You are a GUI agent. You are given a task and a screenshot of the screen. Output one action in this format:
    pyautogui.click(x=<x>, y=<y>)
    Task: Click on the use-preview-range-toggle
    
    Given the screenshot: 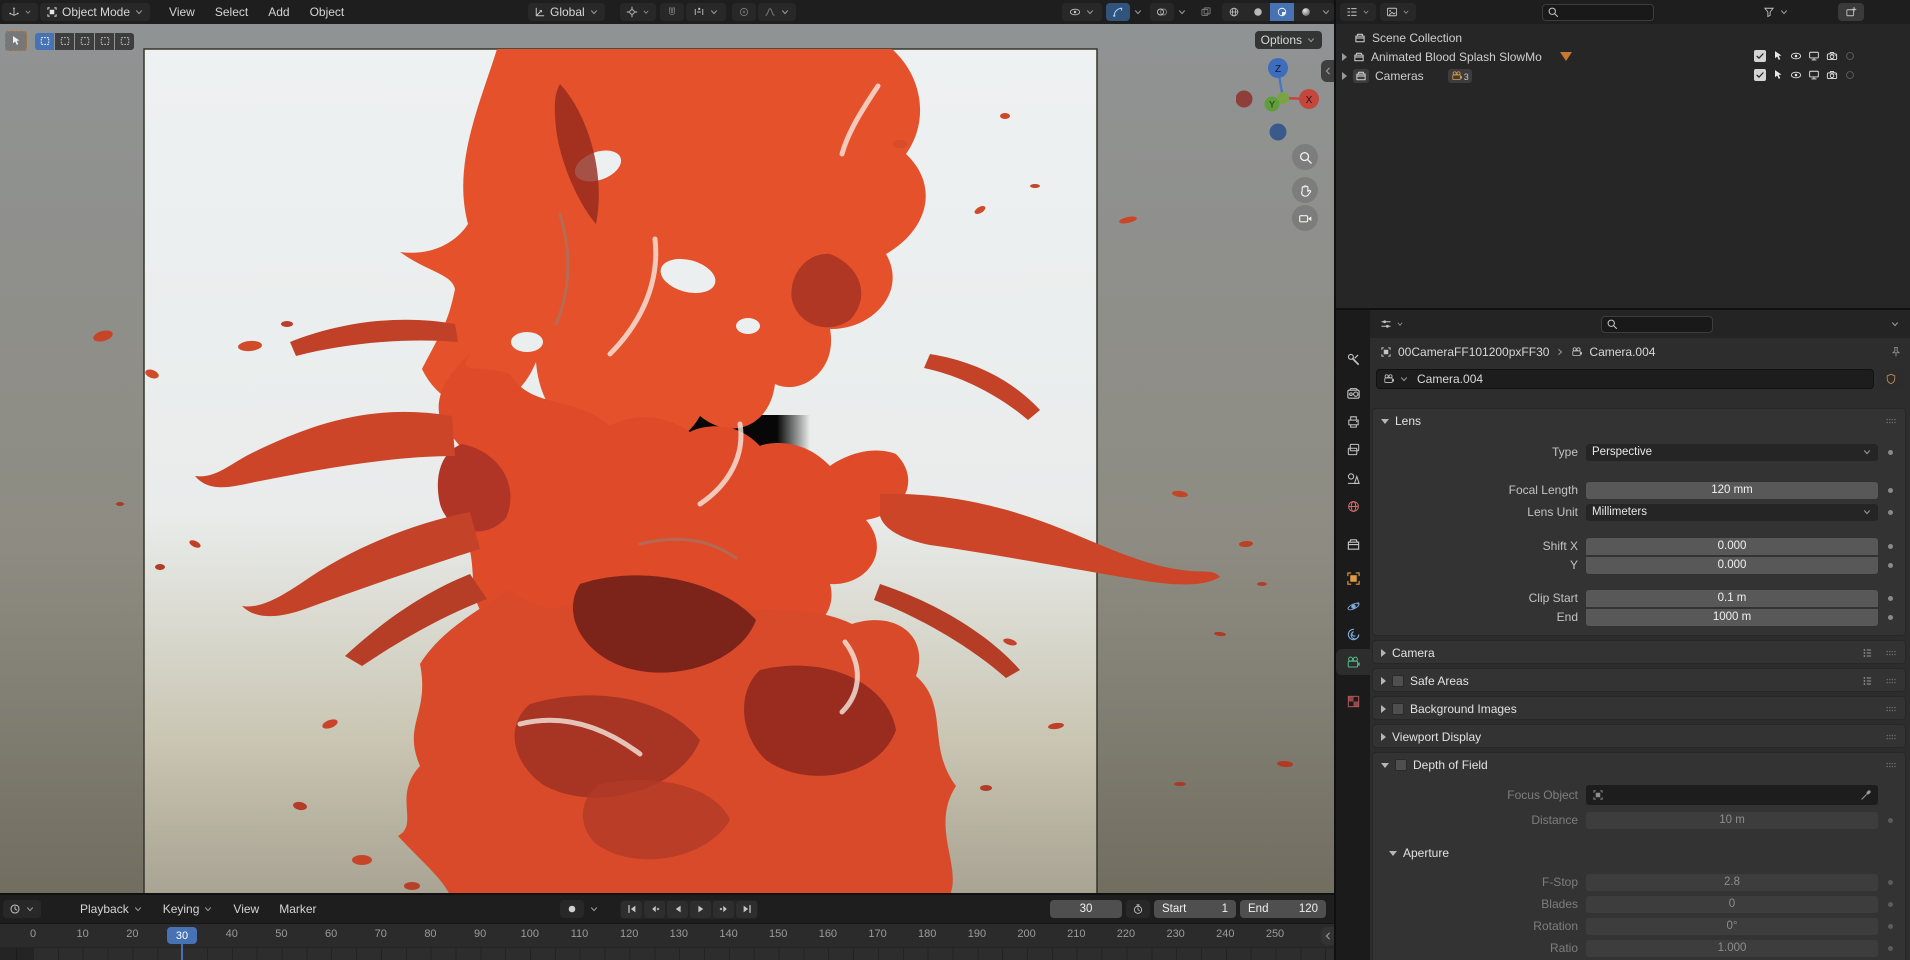 What is the action you would take?
    pyautogui.click(x=1138, y=909)
    